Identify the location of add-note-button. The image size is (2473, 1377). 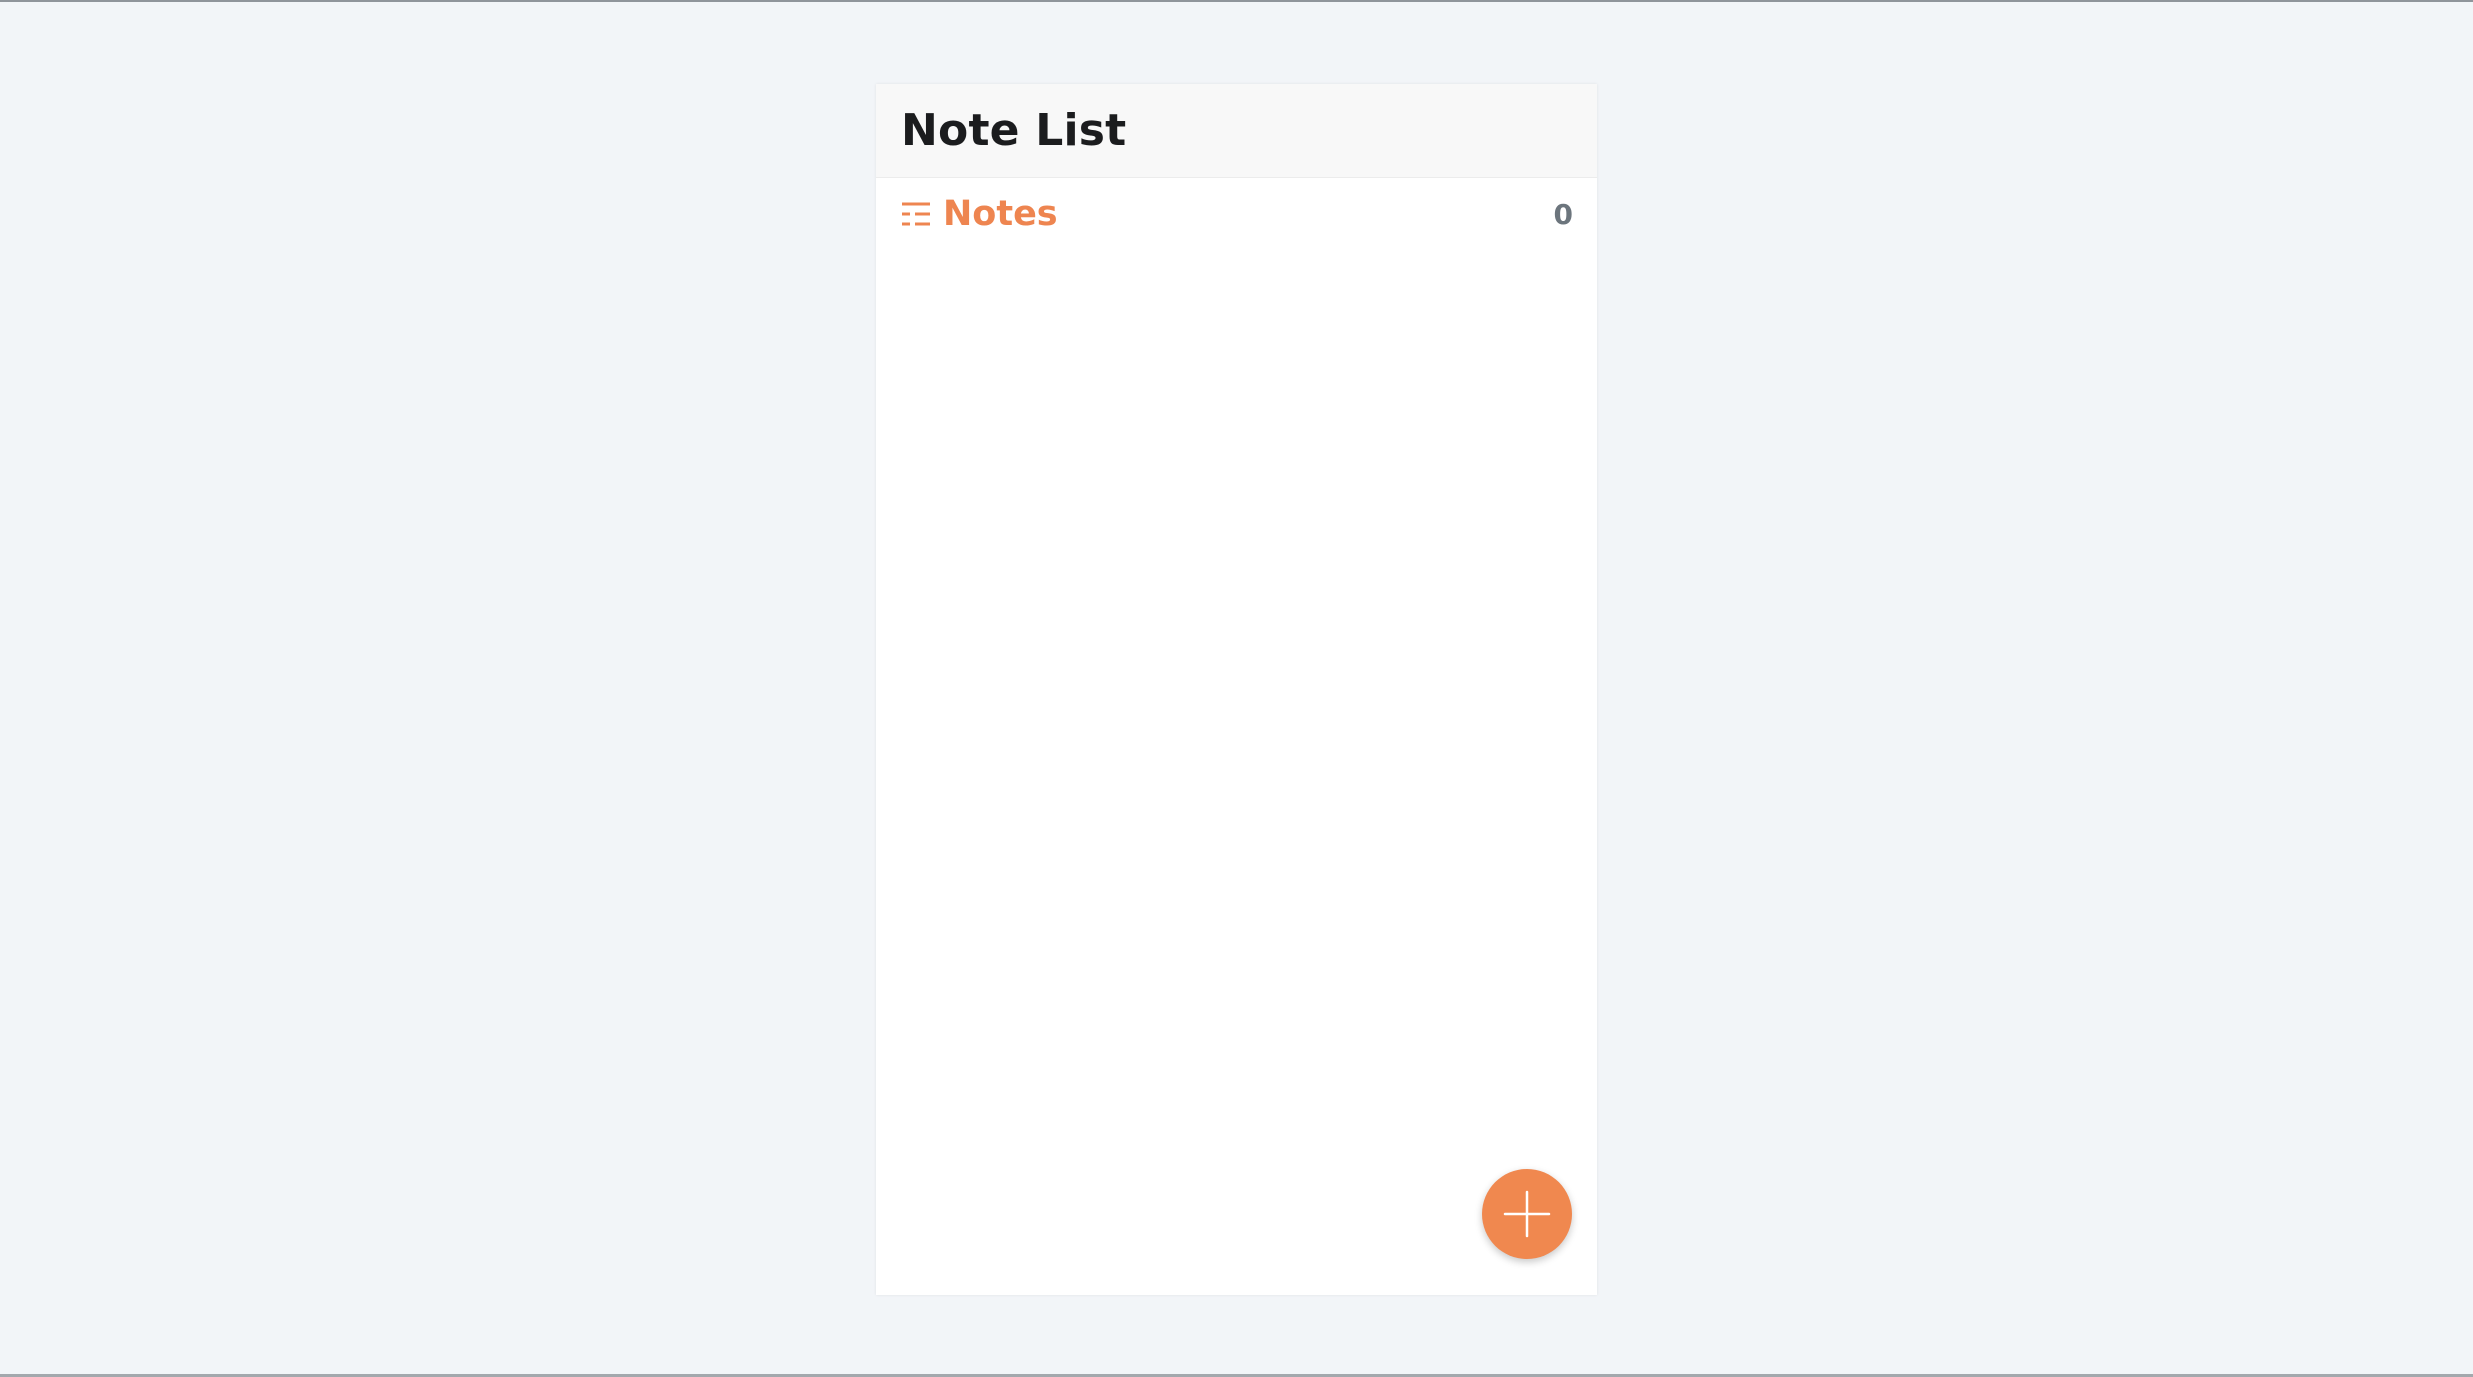
(1527, 1214).